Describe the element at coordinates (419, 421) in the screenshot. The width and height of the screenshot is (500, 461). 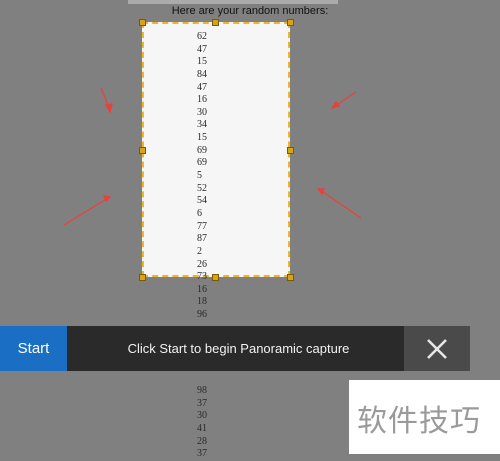
I see `watermark-text: 软件技巧` at that location.